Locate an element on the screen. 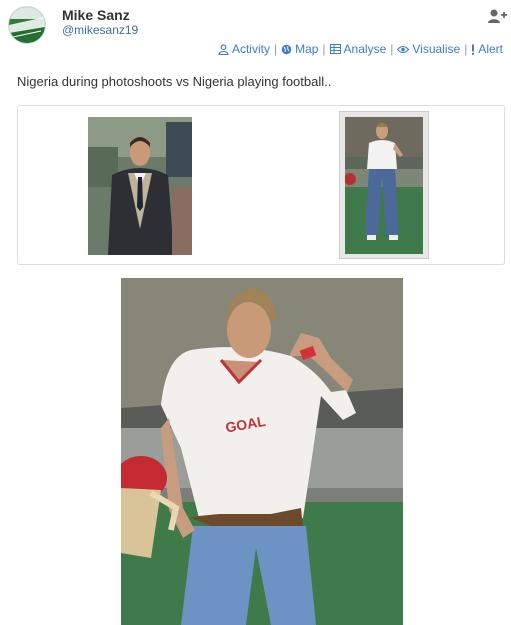 Image resolution: width=511 pixels, height=625 pixels. eye-icon is located at coordinates (403, 49).